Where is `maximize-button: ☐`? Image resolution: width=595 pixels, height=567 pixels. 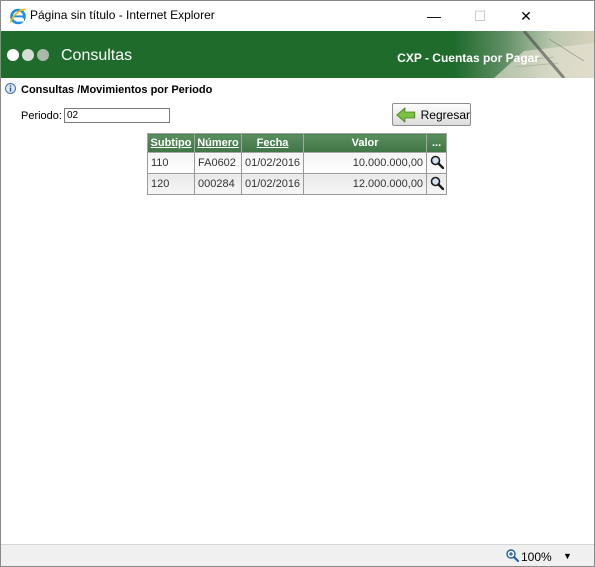 maximize-button: ☐ is located at coordinates (480, 16).